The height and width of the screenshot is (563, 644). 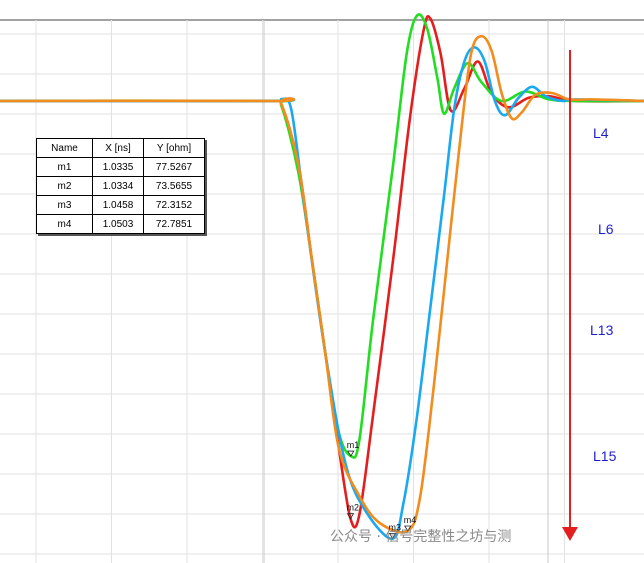 I want to click on marker-table-cell: 72.7851, so click(x=174, y=224).